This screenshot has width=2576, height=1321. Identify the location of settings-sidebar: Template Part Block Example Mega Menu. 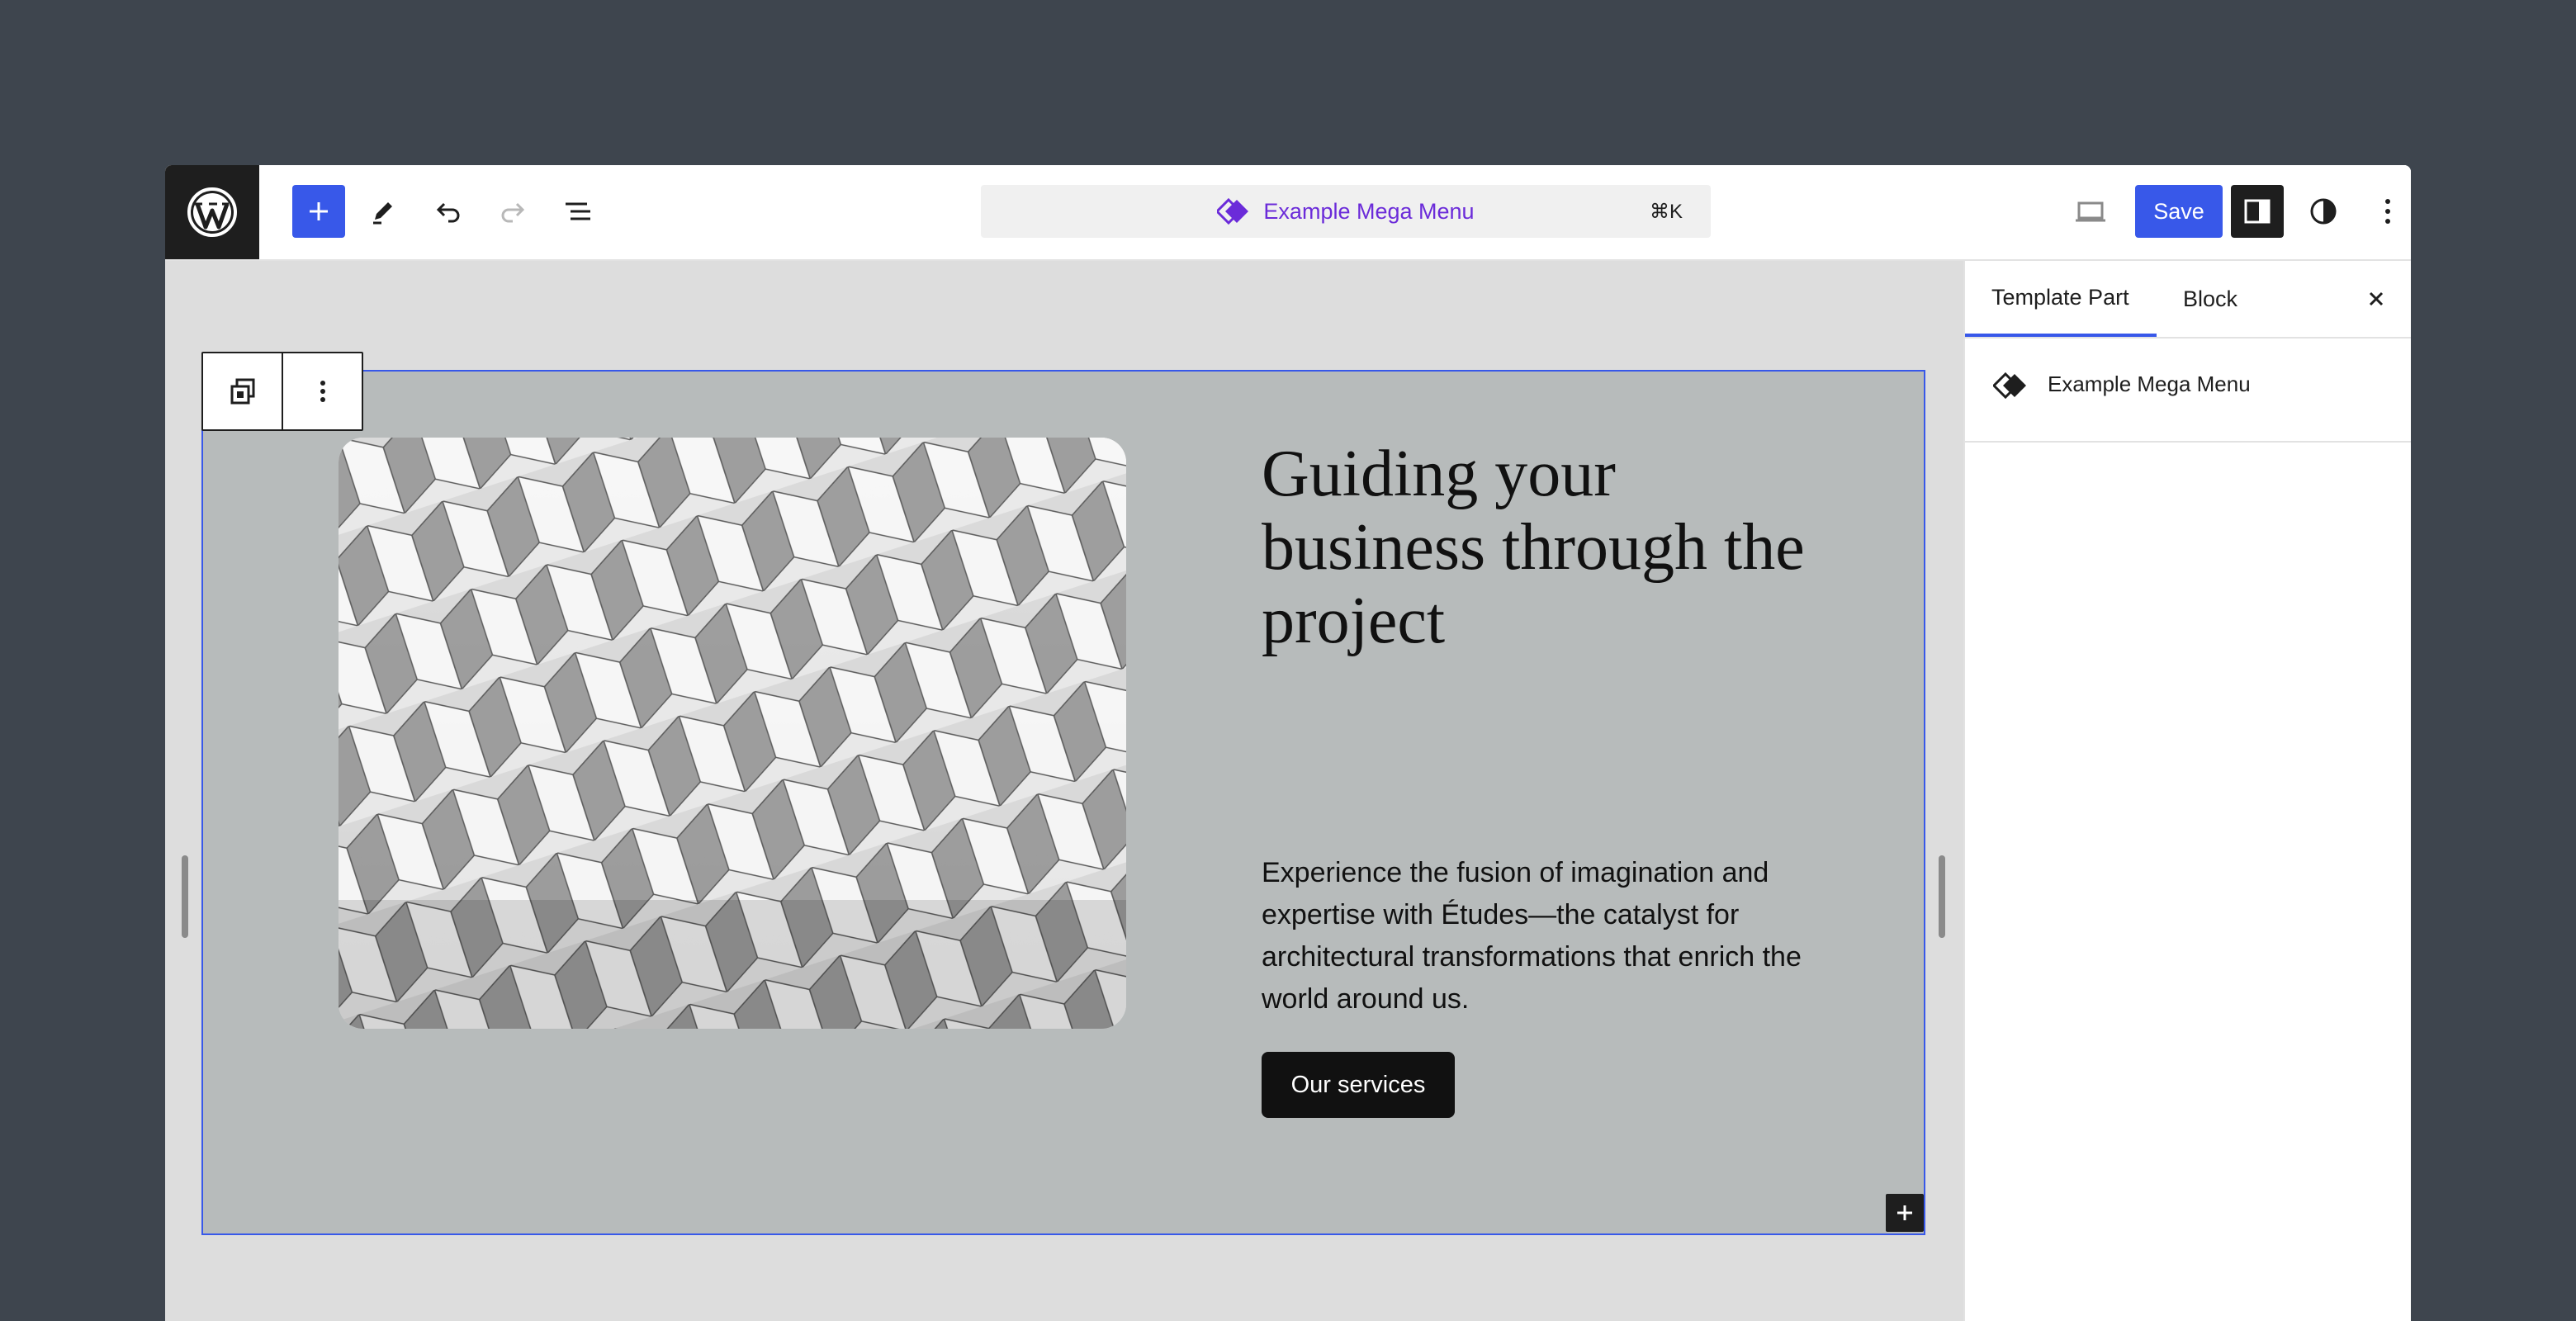
(2187, 791).